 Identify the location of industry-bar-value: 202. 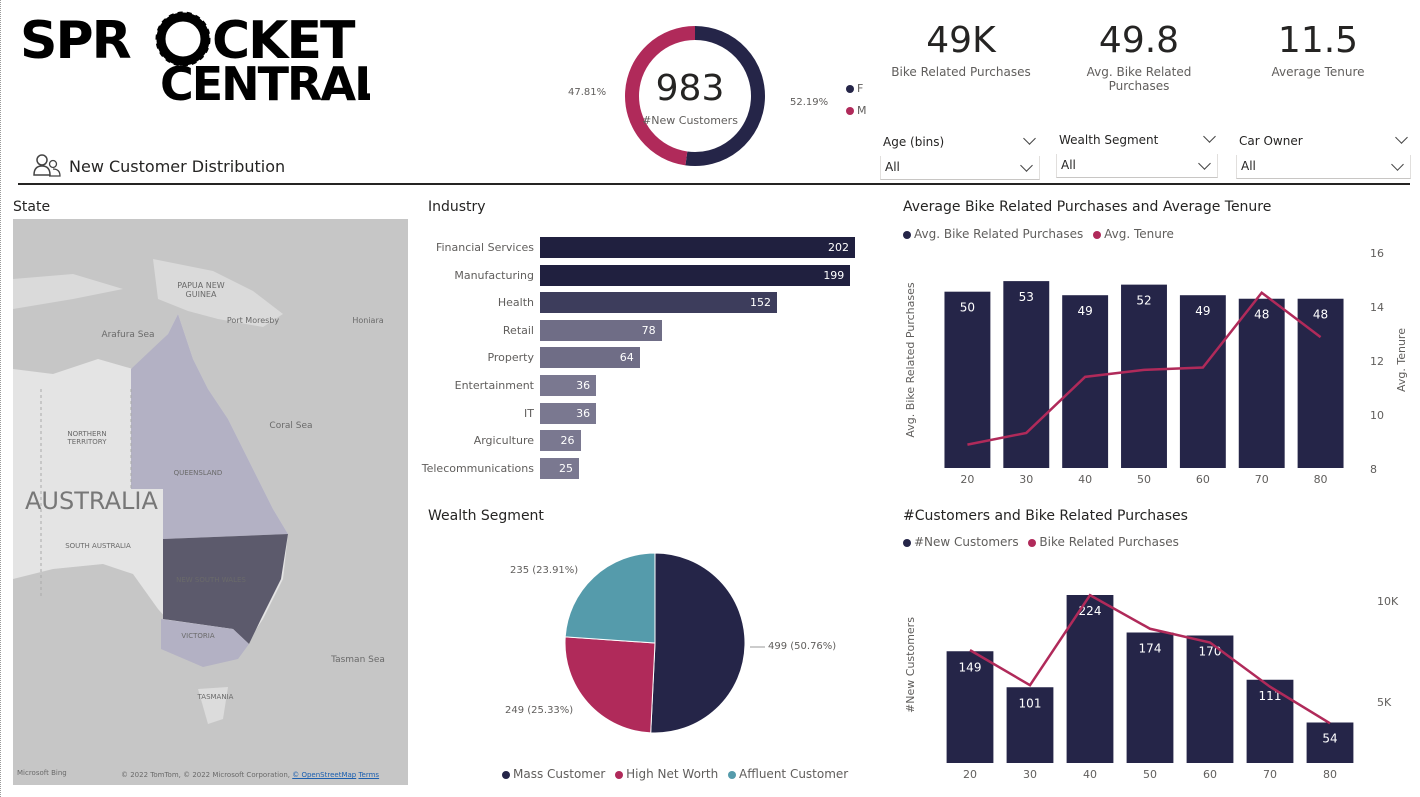
(838, 247).